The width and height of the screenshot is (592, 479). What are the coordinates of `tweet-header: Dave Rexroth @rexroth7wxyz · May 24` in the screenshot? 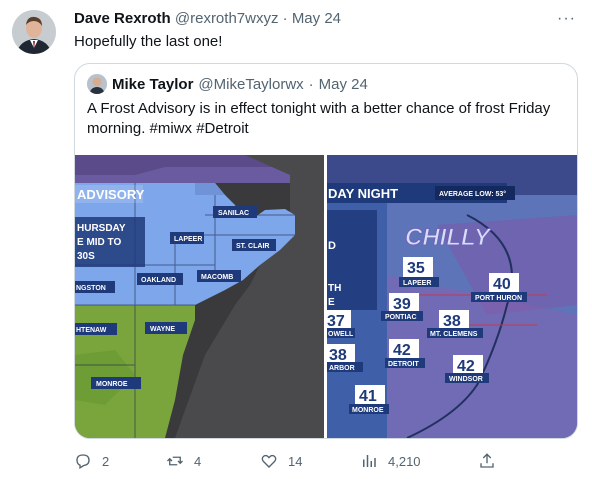 It's located at (207, 18).